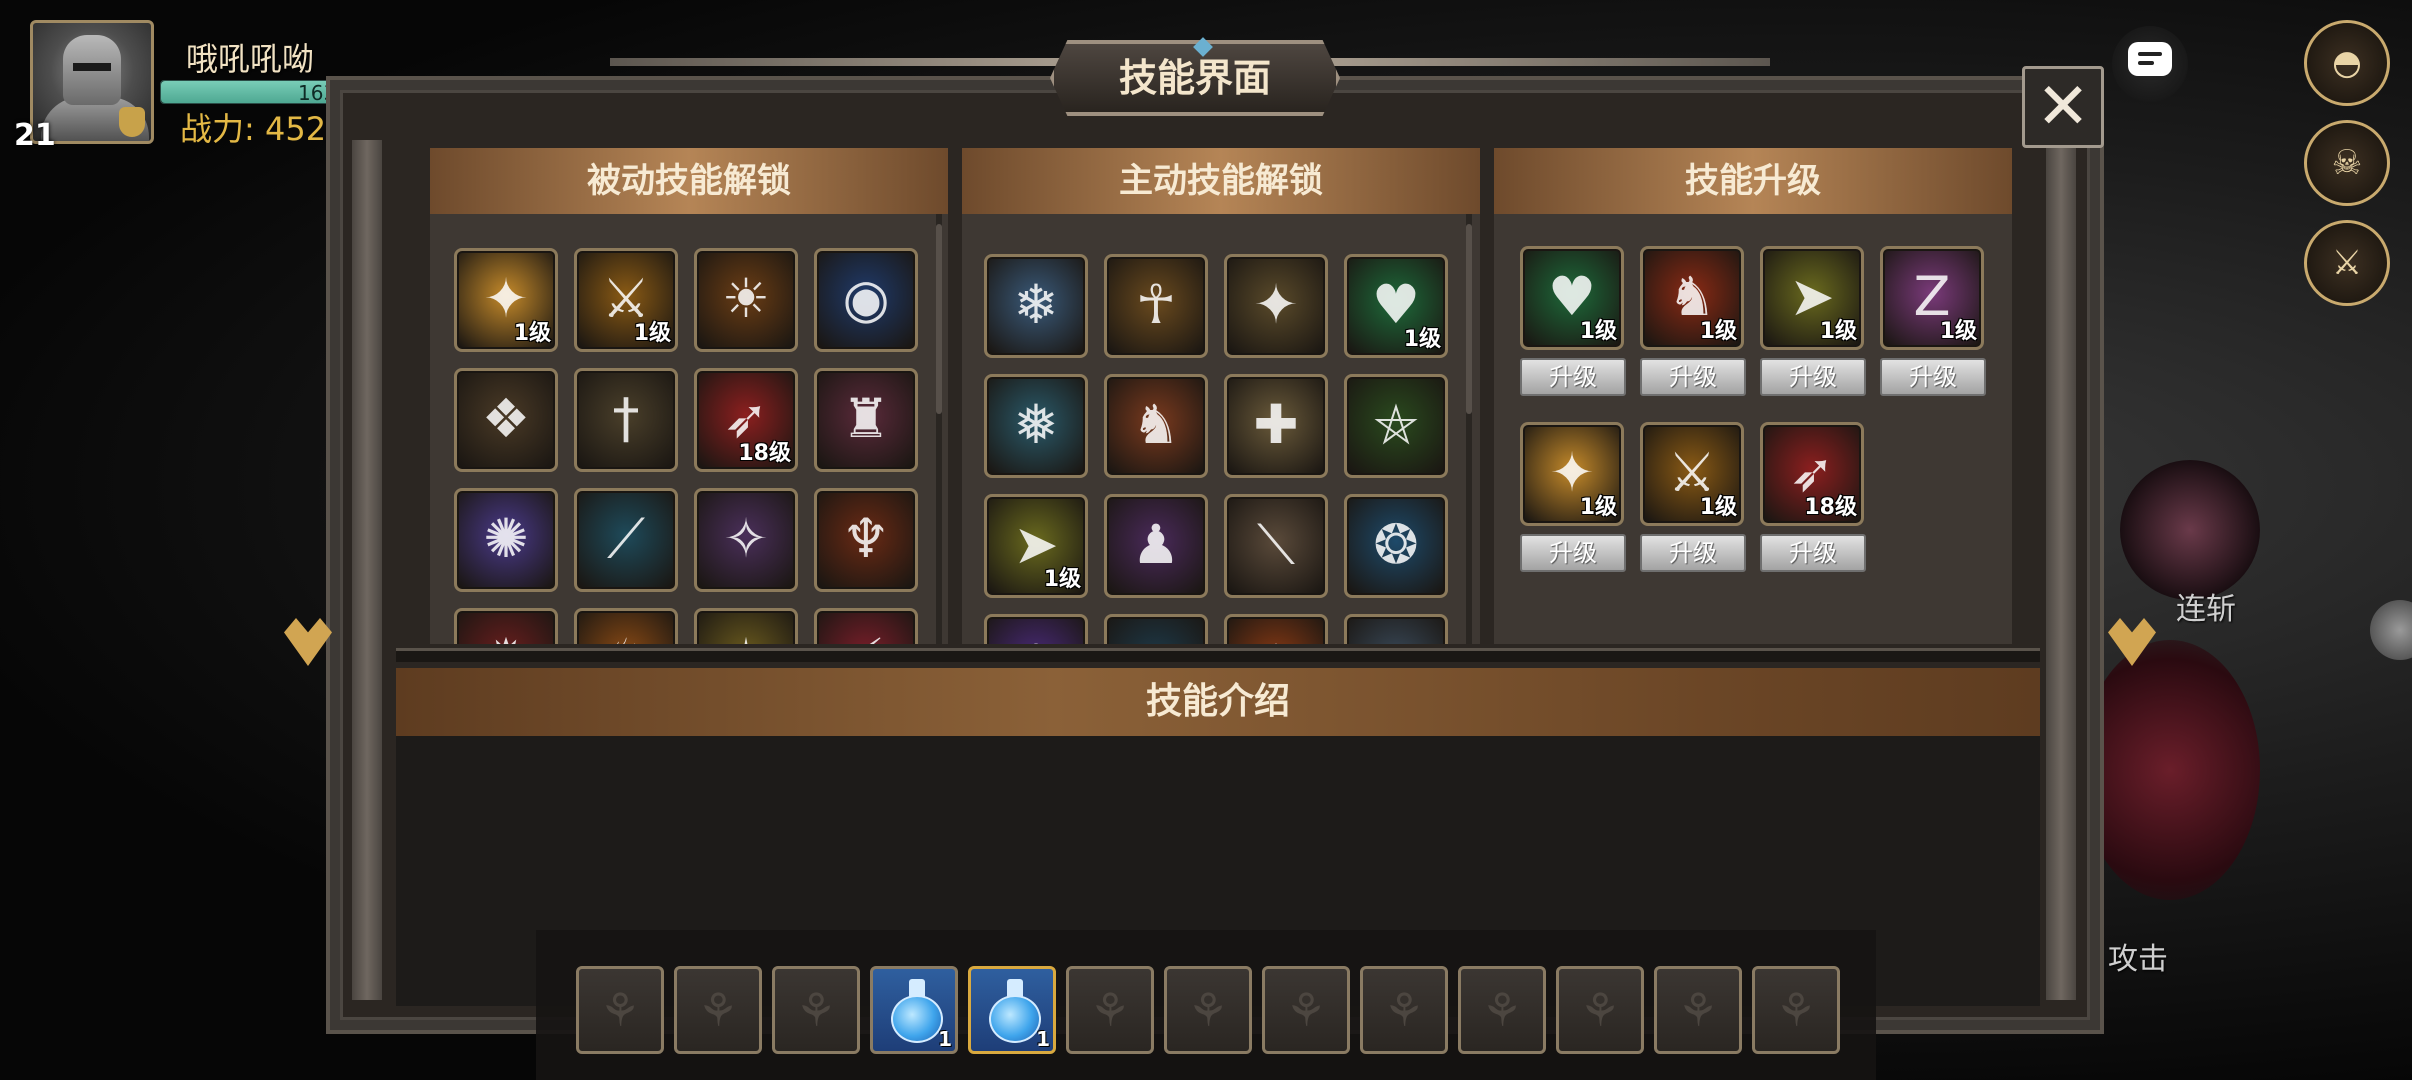 The image size is (2412, 1080). Describe the element at coordinates (1932, 298) in the screenshot. I see `pink-lightning-icon: Z 1级` at that location.